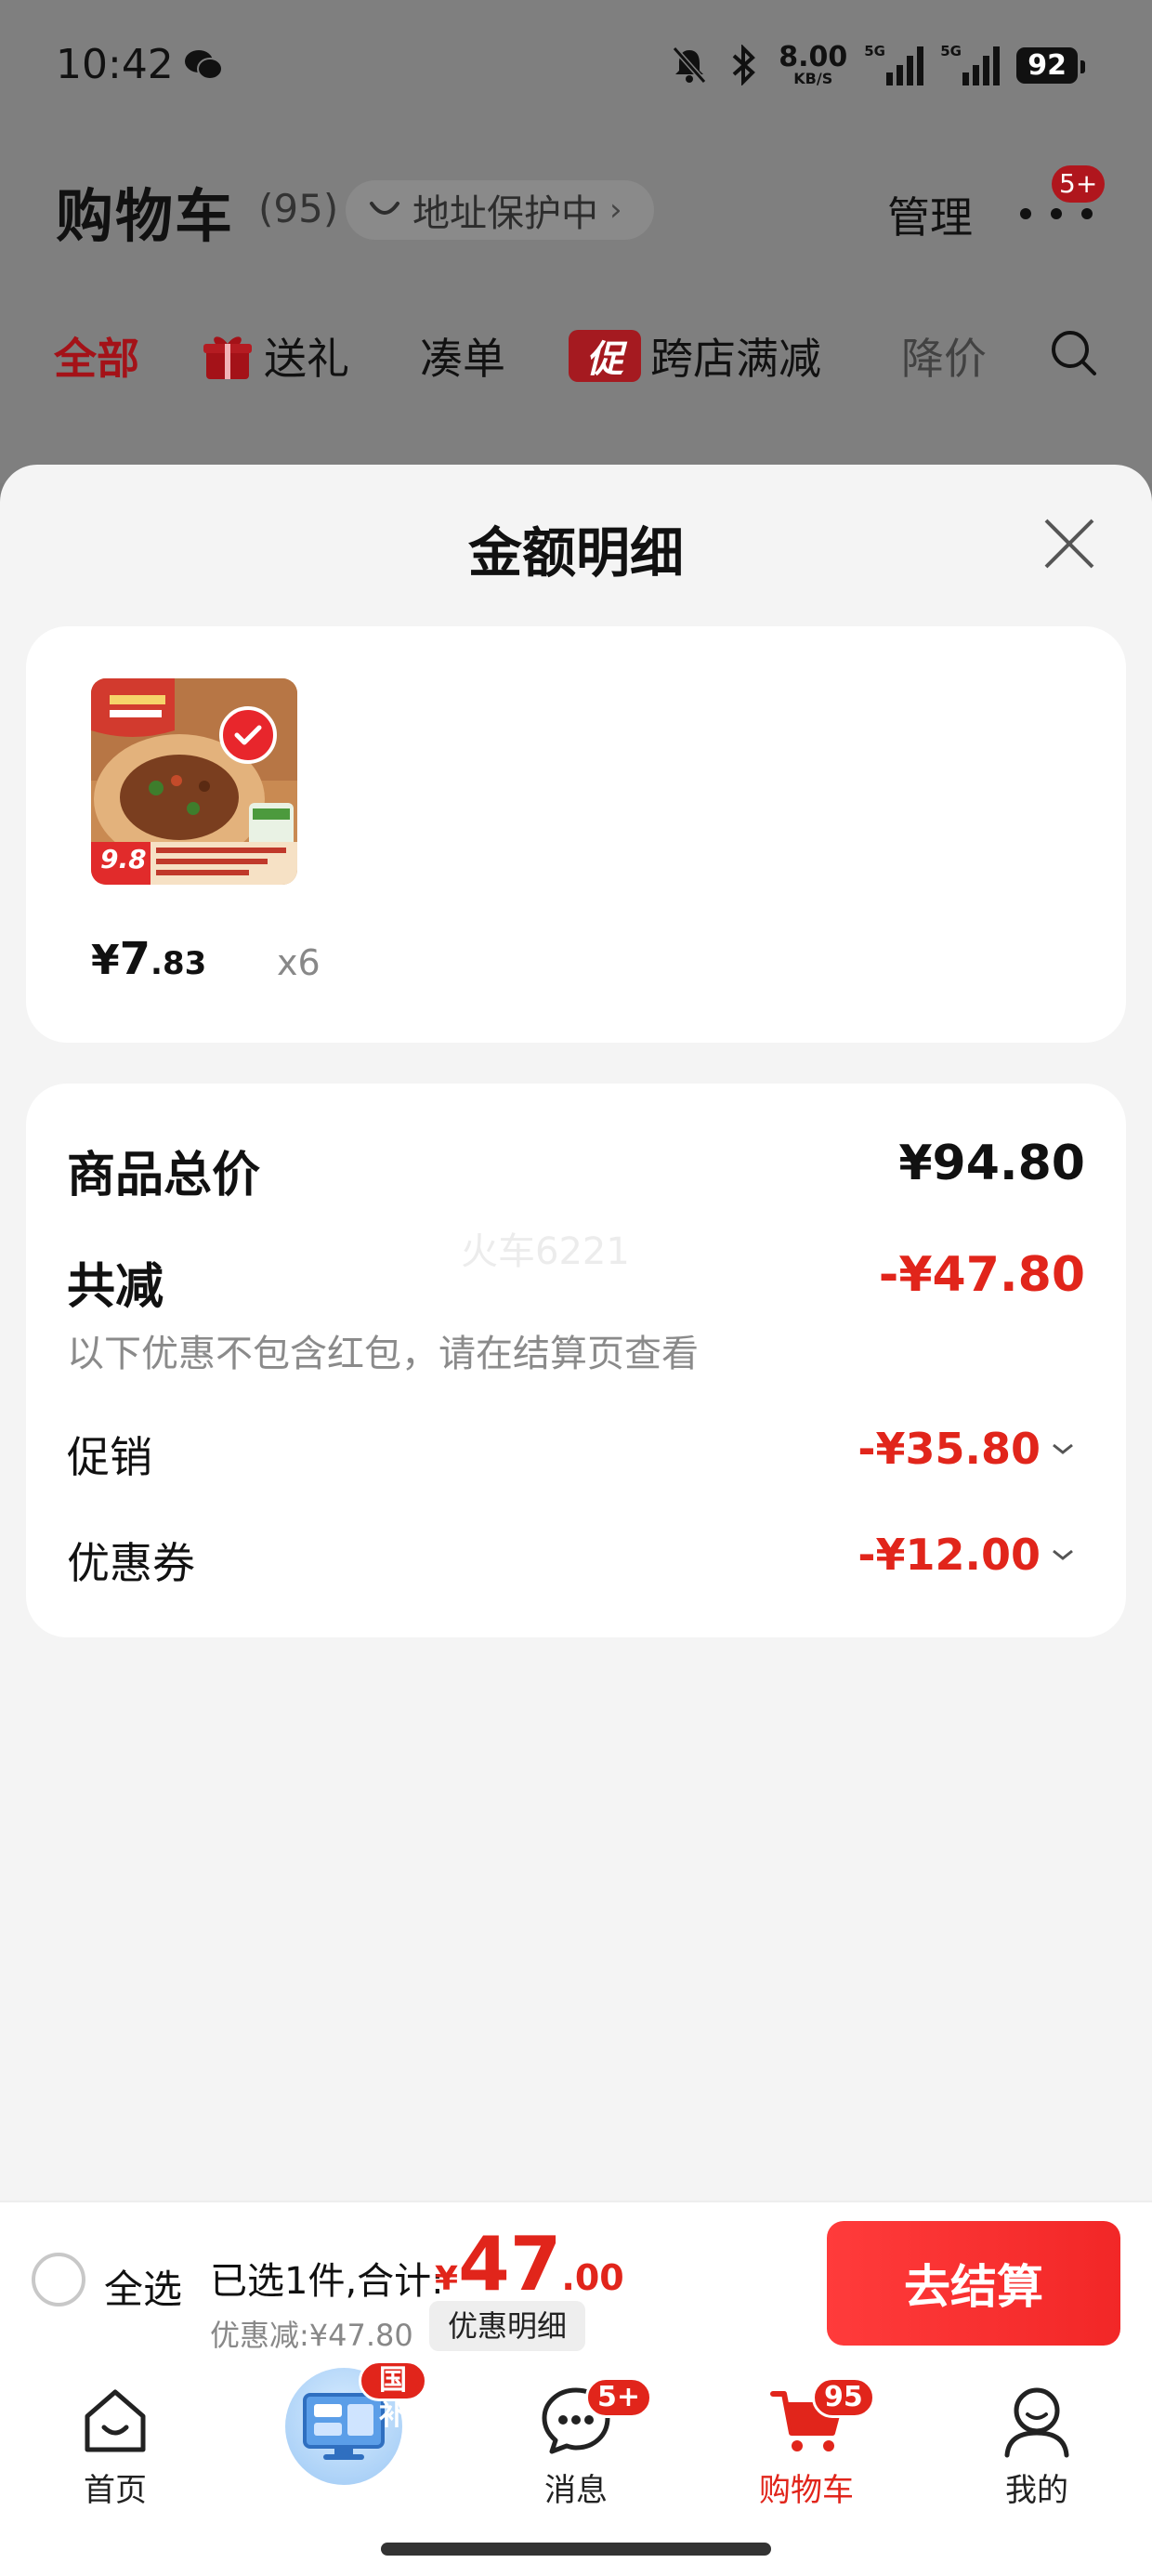 This screenshot has width=1152, height=2576. I want to click on bluetooth-icon, so click(744, 65).